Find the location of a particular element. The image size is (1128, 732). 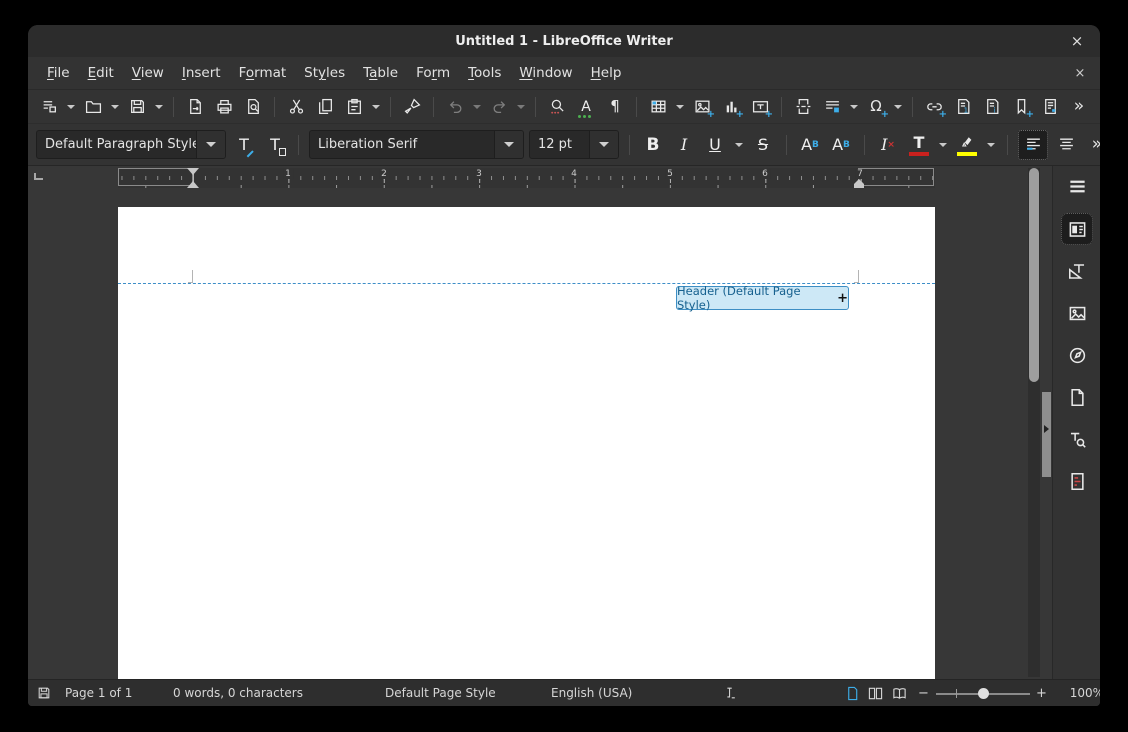

insert-textbox-icon is located at coordinates (760, 107).